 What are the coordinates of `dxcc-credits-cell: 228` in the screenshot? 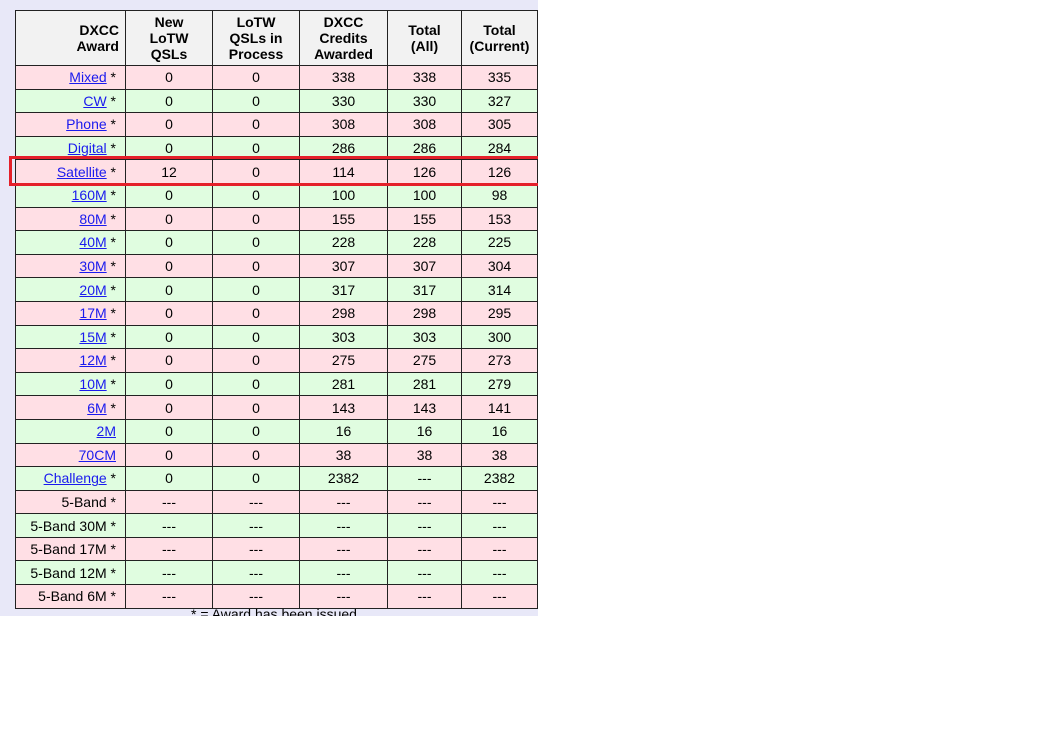 It's located at (343, 242).